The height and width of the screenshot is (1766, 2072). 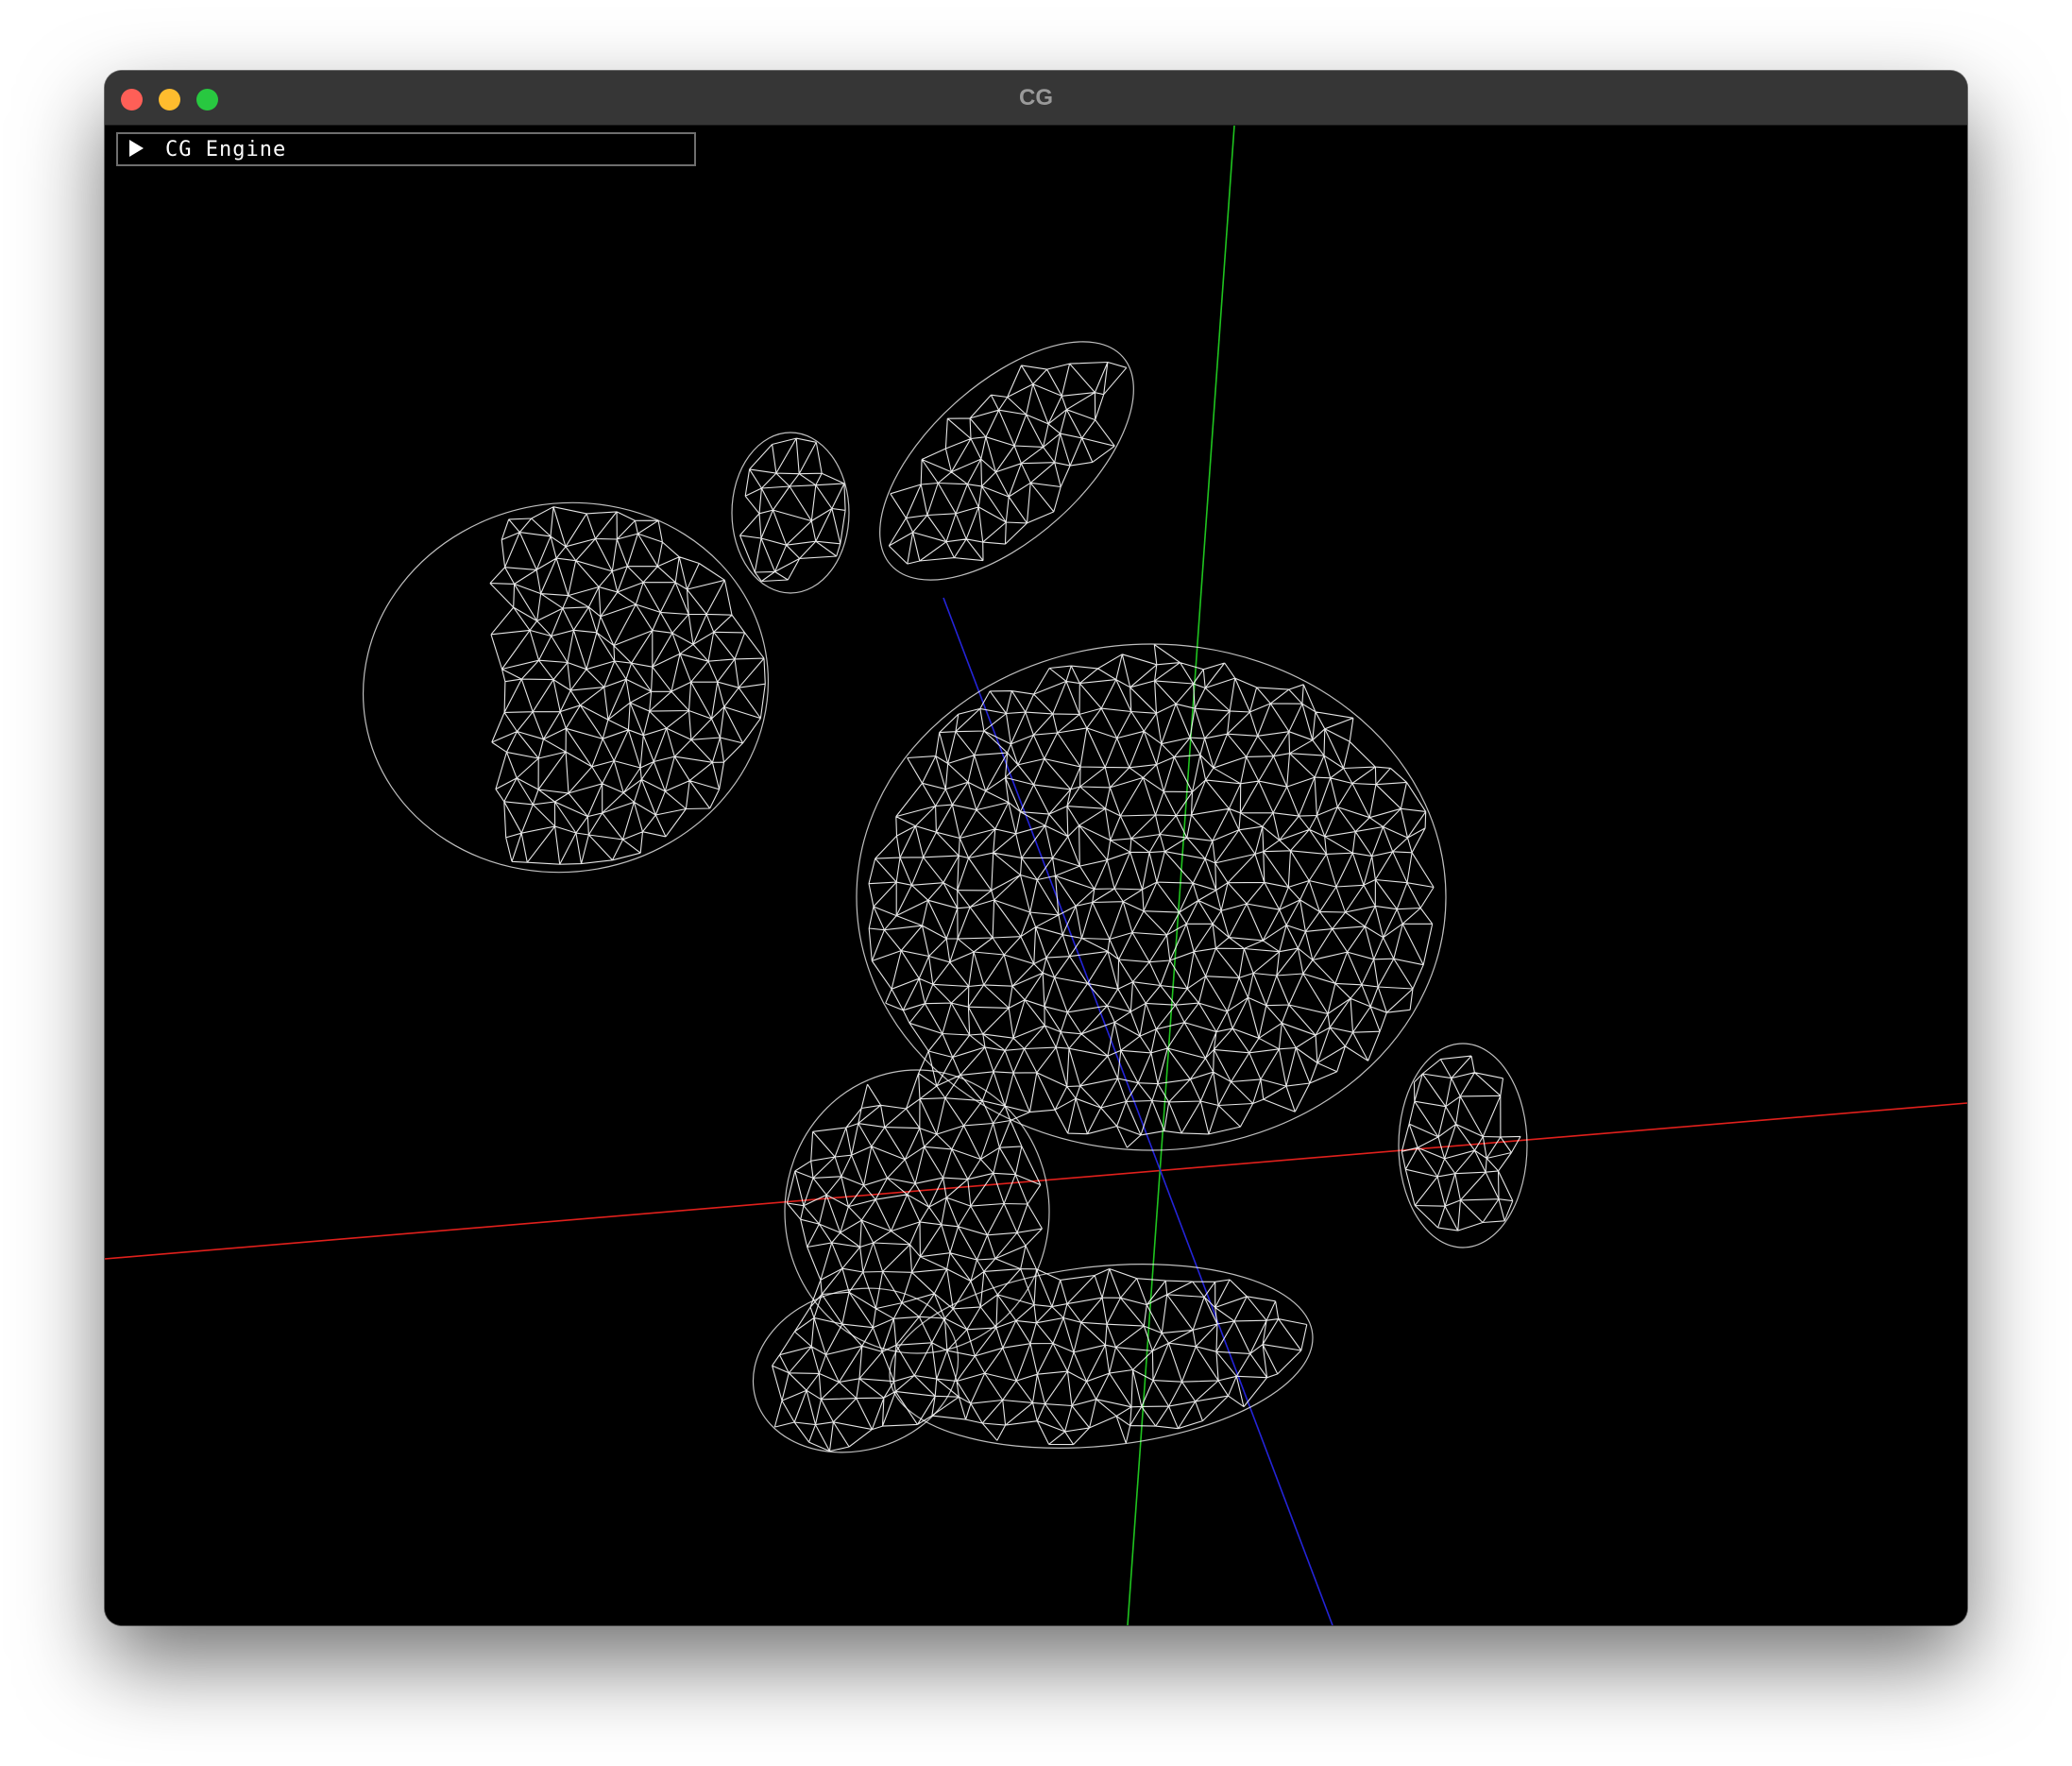 What do you see at coordinates (136, 148) in the screenshot?
I see `triangle-right-icon` at bounding box center [136, 148].